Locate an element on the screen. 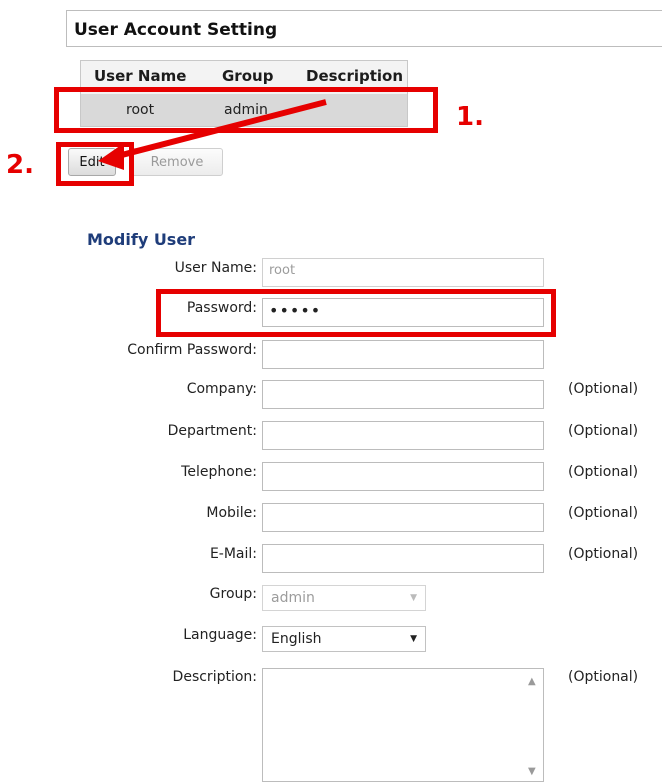 The width and height of the screenshot is (662, 782). department-field is located at coordinates (403, 435).